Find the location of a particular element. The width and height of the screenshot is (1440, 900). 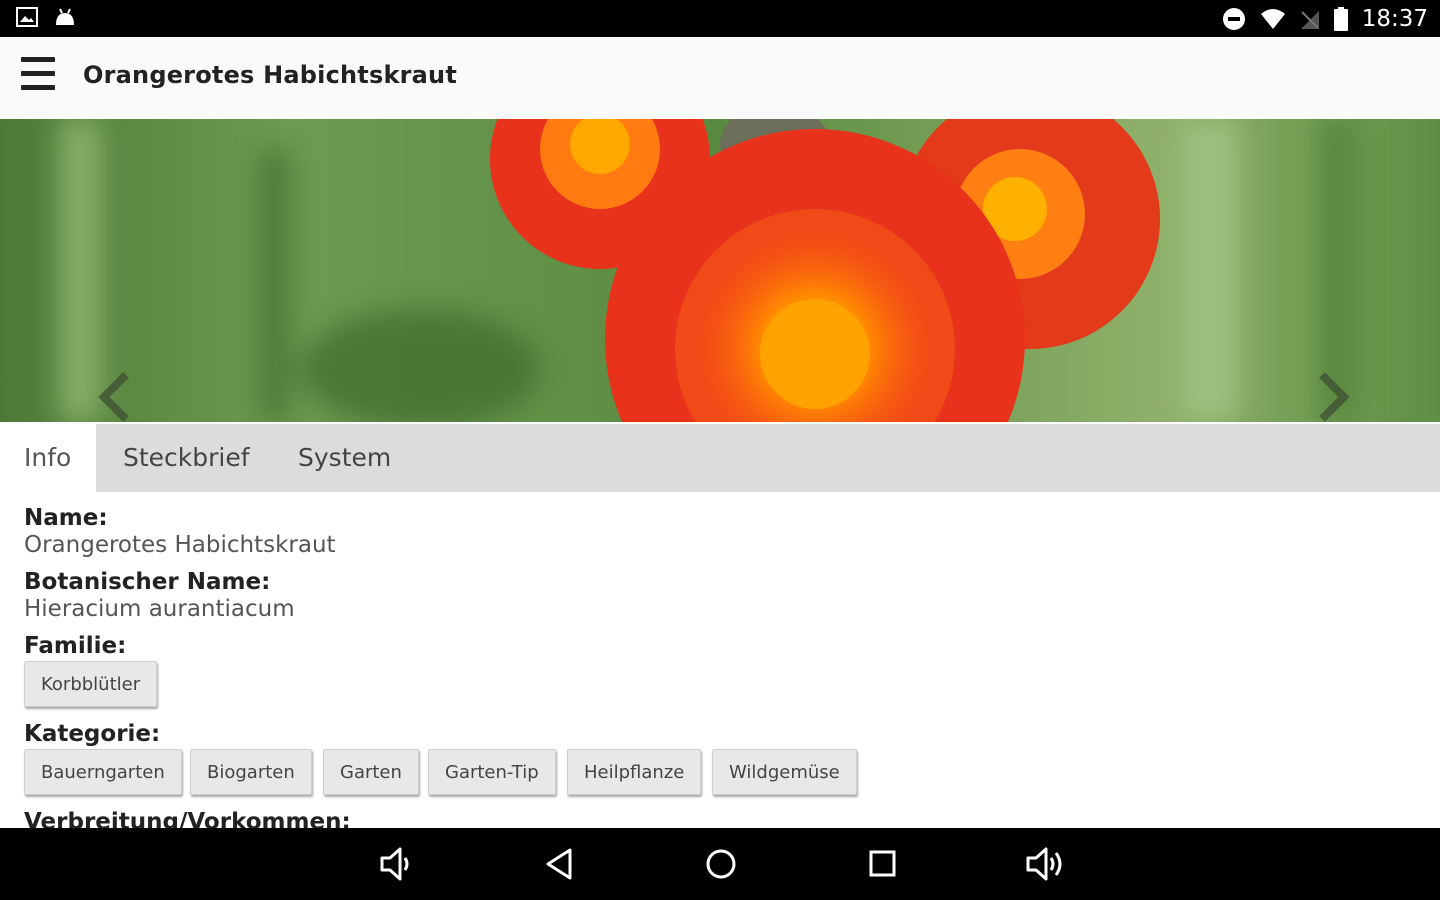

family-chip: Korbblütler is located at coordinates (91, 684).